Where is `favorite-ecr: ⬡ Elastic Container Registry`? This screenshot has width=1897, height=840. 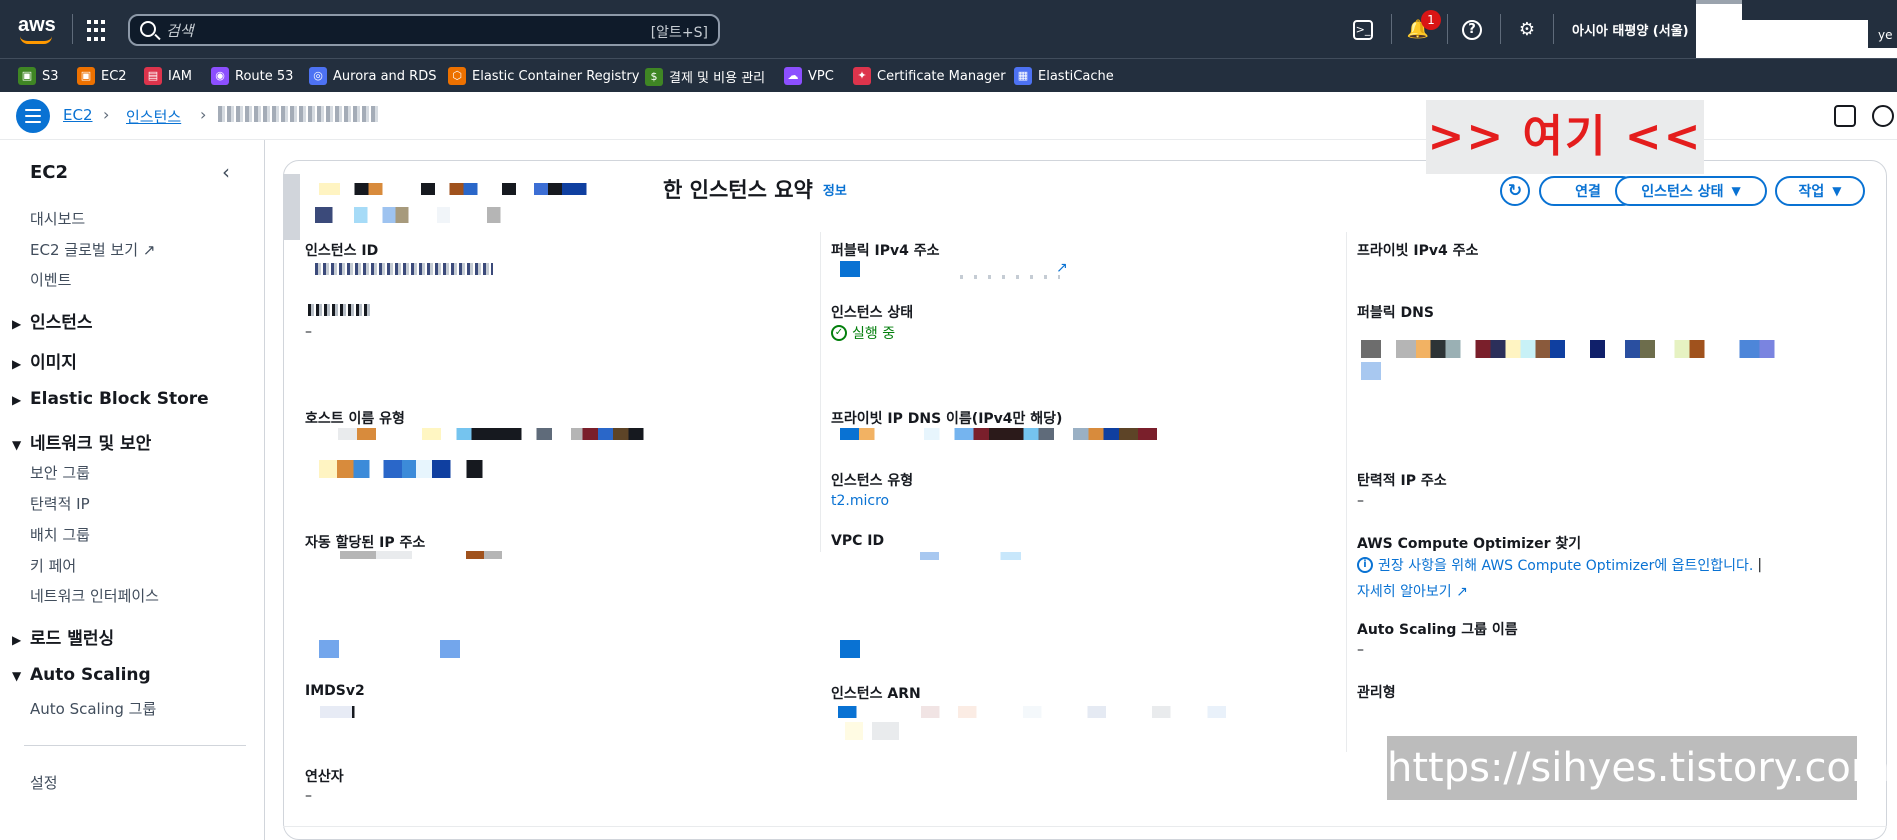
favorite-ecr: ⬡ Elastic Container Registry is located at coordinates (543, 76).